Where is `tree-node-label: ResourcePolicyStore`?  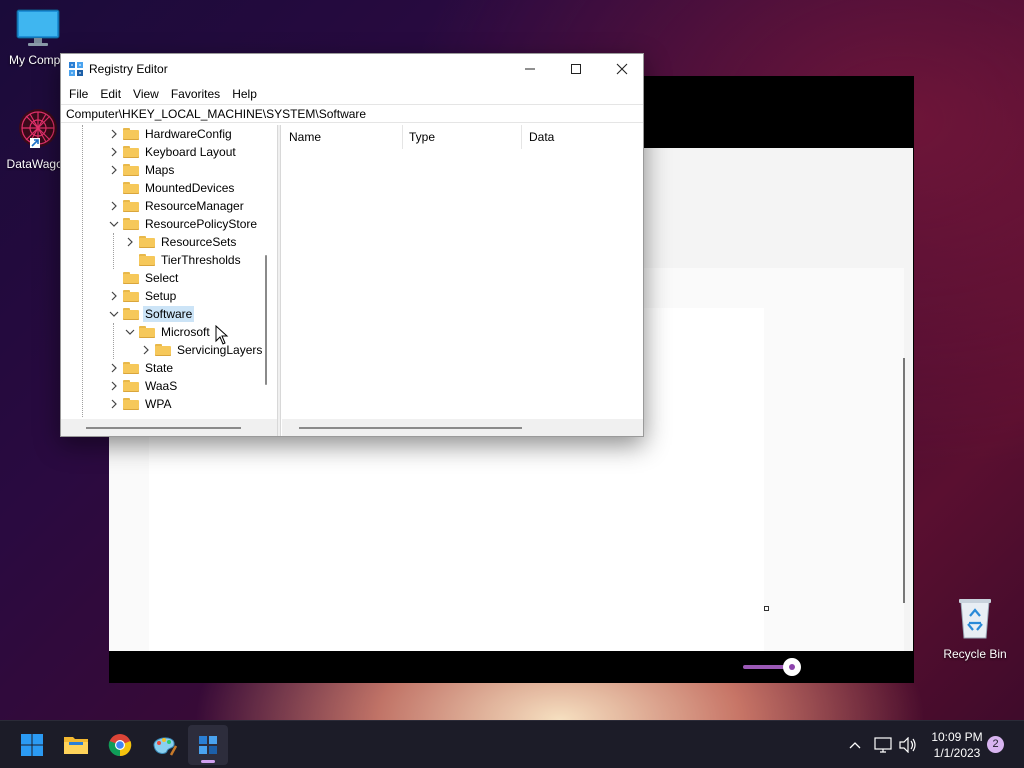
tree-node-label: ResourcePolicyStore is located at coordinates (201, 224).